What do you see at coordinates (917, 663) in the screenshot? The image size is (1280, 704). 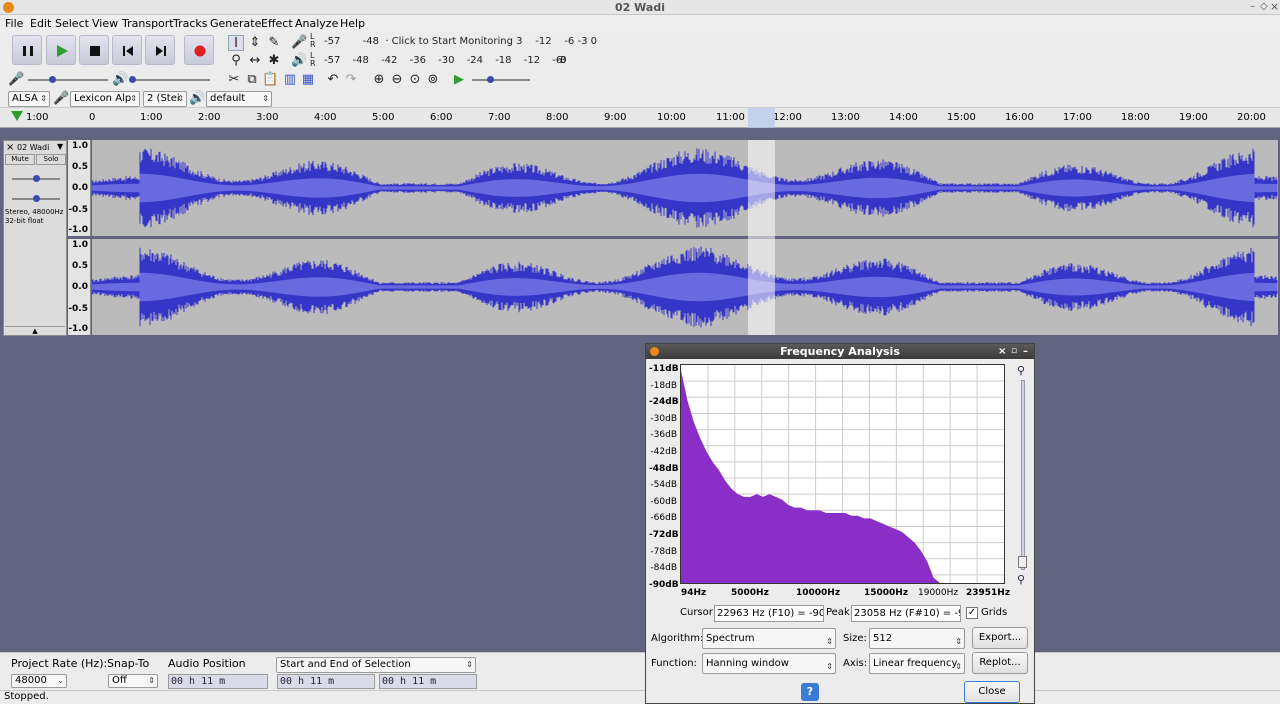 I see `axis-select: Linear frequency ⇕` at bounding box center [917, 663].